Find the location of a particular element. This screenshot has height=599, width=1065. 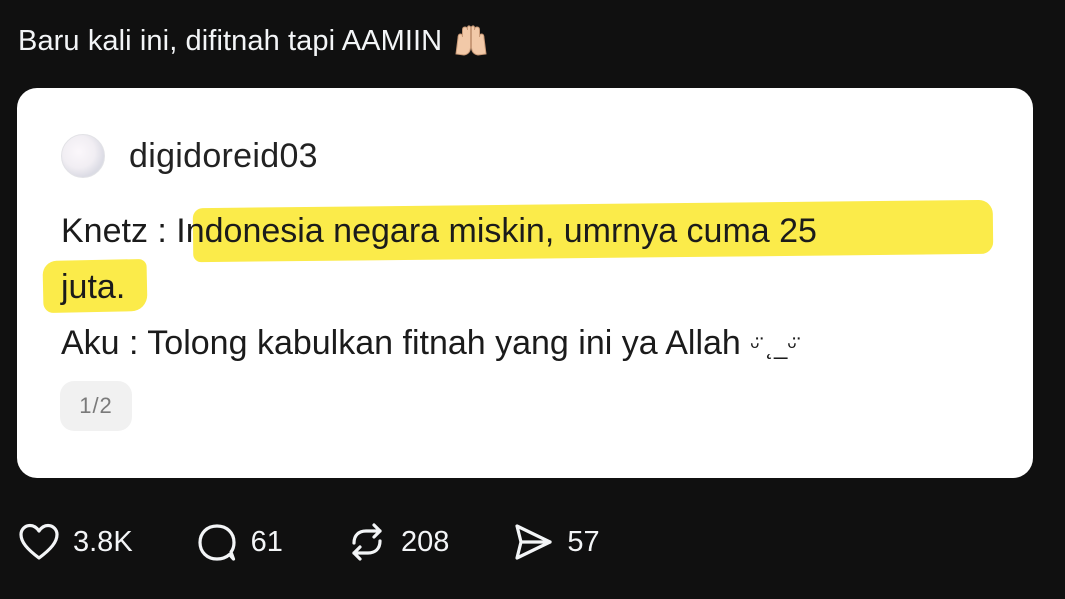

repost-count: 208 is located at coordinates (425, 541).